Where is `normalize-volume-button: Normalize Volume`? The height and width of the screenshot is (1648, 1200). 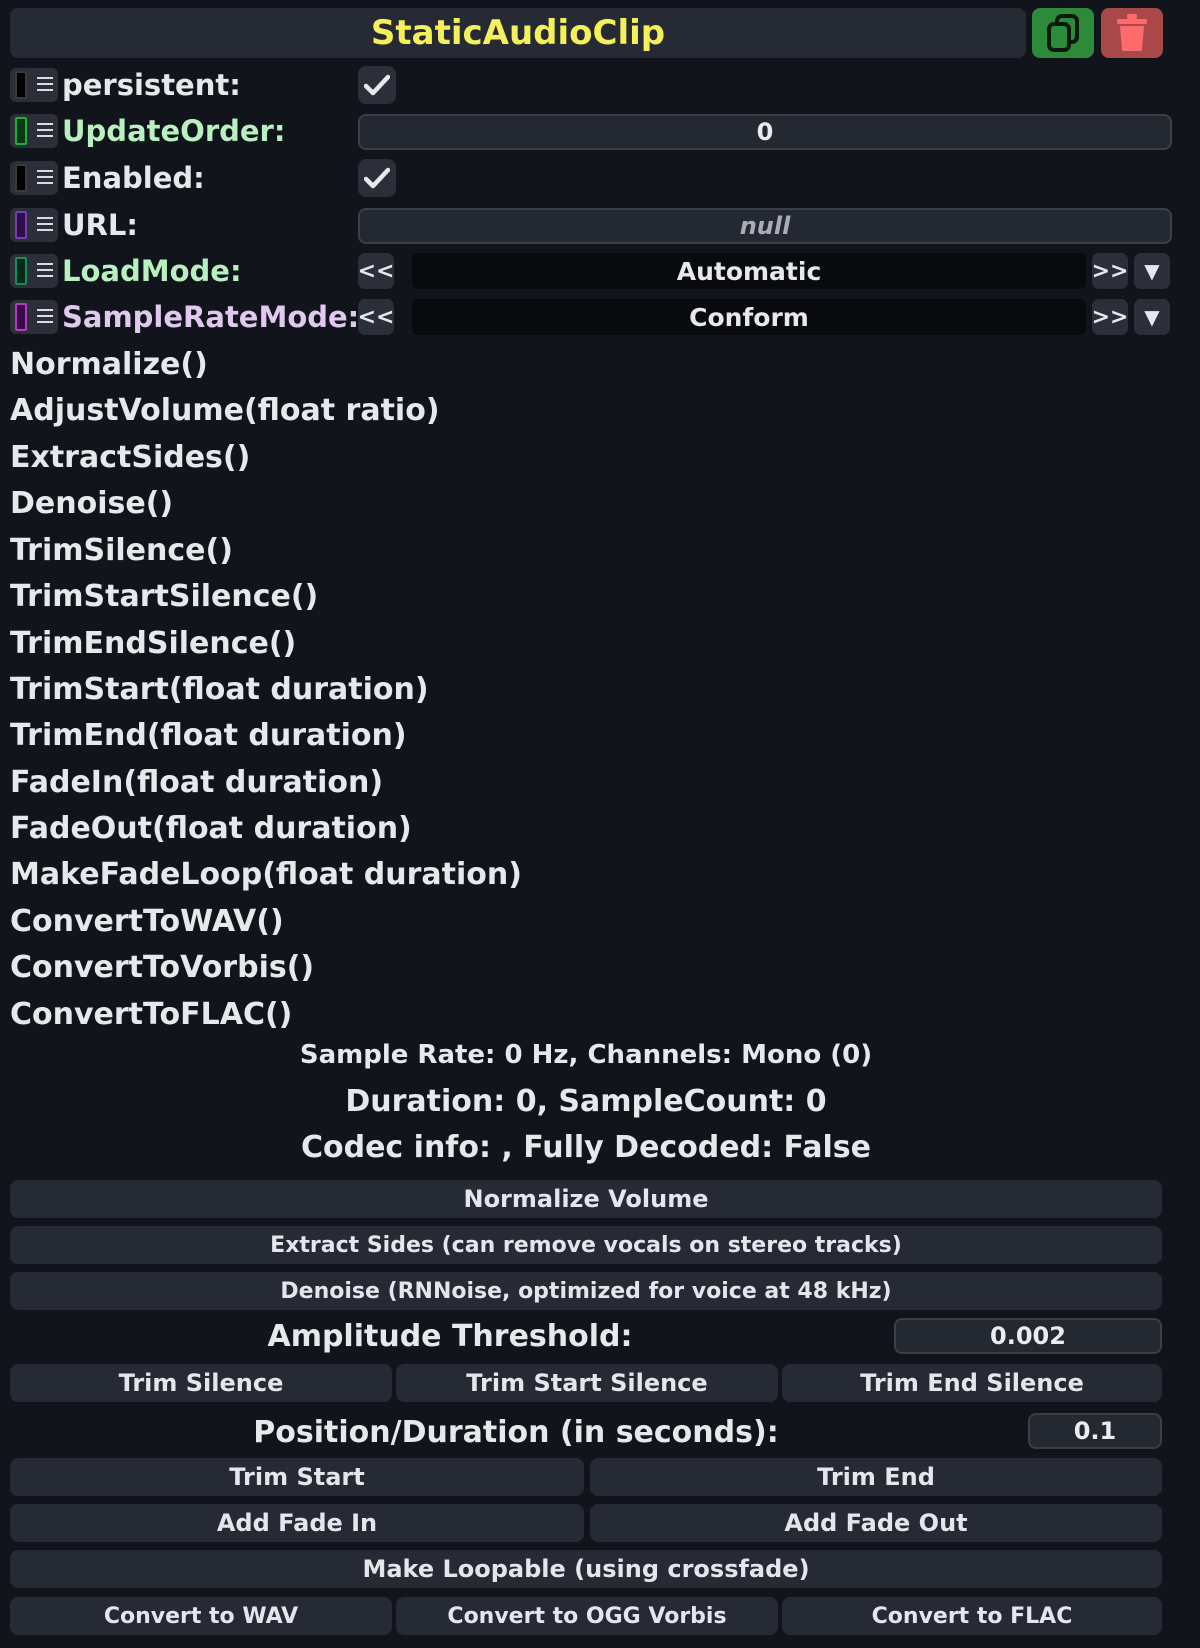
normalize-volume-button: Normalize Volume is located at coordinates (586, 1199).